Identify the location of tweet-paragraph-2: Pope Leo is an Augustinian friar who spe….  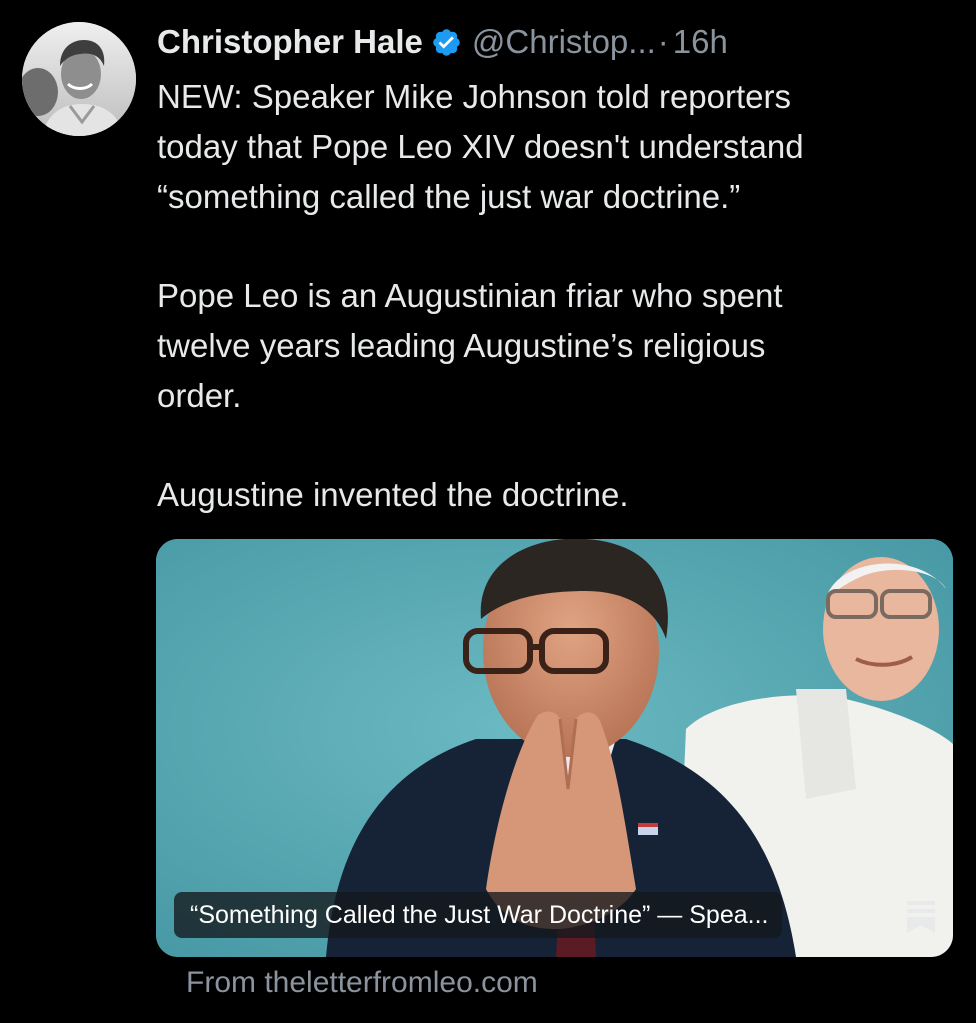
(470, 345).